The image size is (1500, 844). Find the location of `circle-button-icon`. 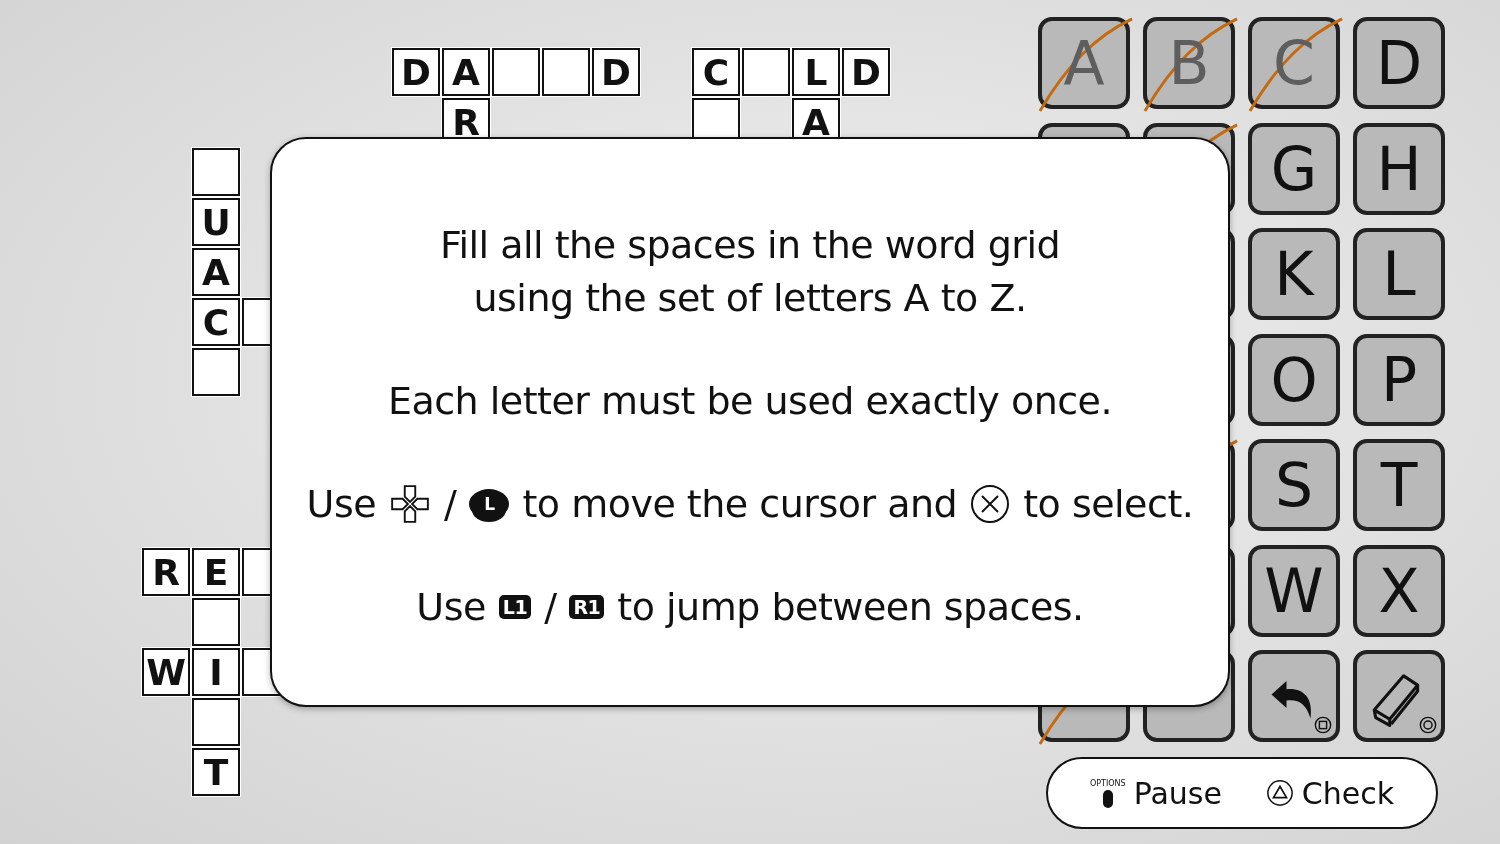

circle-button-icon is located at coordinates (1428, 725).